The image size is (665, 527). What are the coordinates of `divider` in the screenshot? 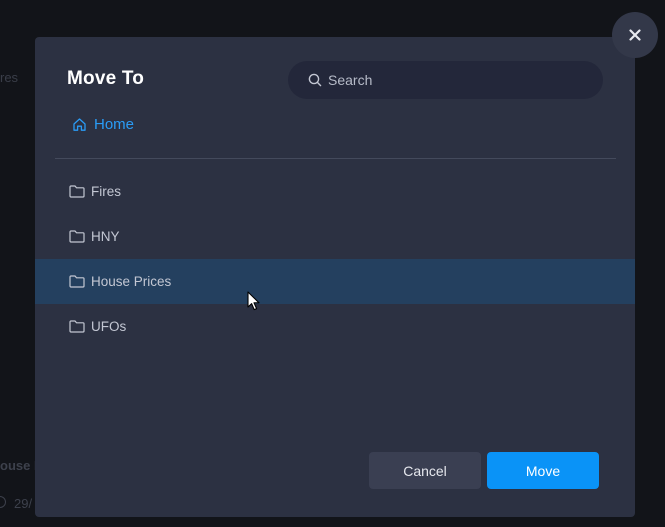 It's located at (335, 158).